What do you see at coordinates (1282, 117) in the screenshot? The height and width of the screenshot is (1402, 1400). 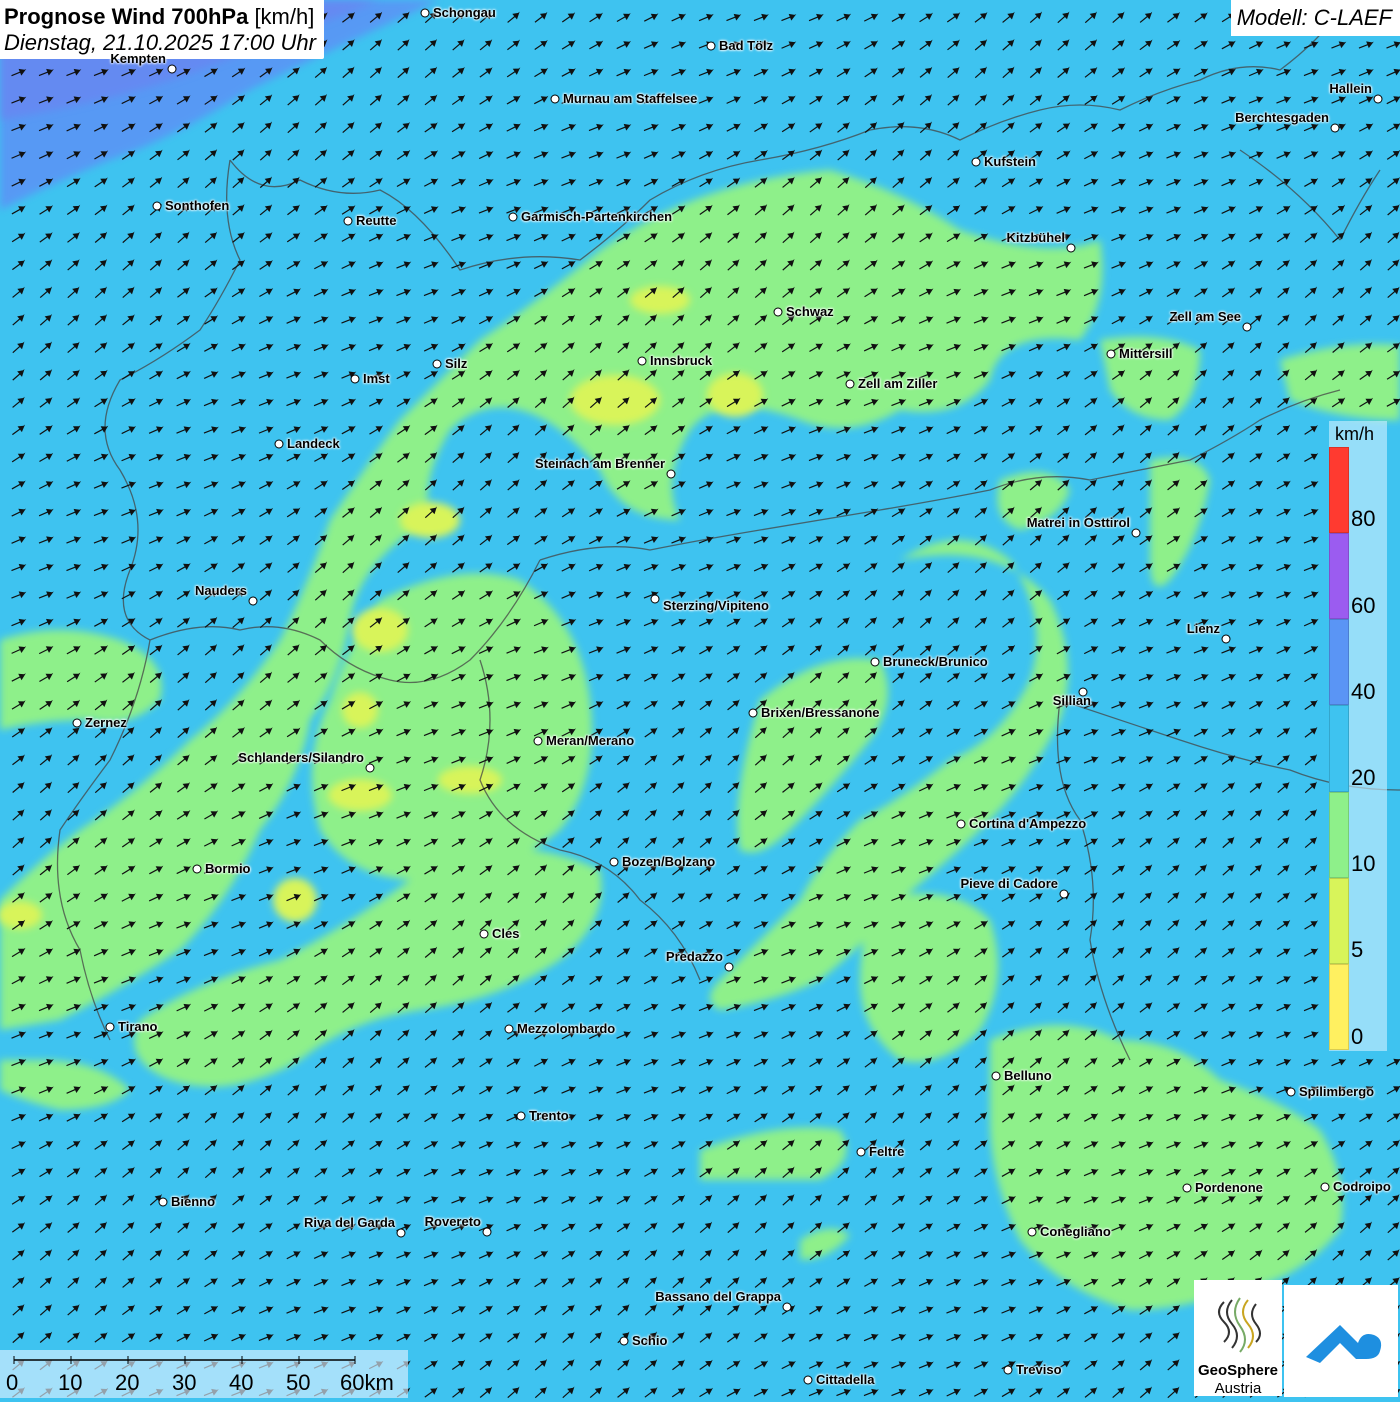 I see `city-label: Berchtesgaden` at bounding box center [1282, 117].